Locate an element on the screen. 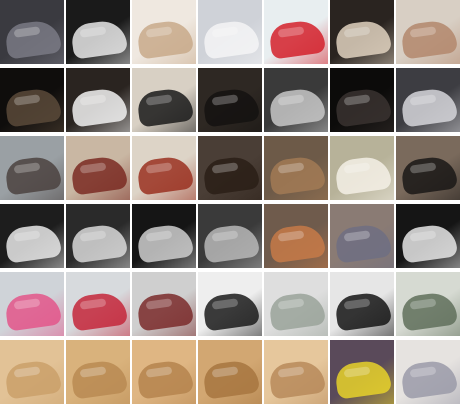 Image resolution: width=460 pixels, height=404 pixels. tile-white-clog-blur is located at coordinates (428, 372).